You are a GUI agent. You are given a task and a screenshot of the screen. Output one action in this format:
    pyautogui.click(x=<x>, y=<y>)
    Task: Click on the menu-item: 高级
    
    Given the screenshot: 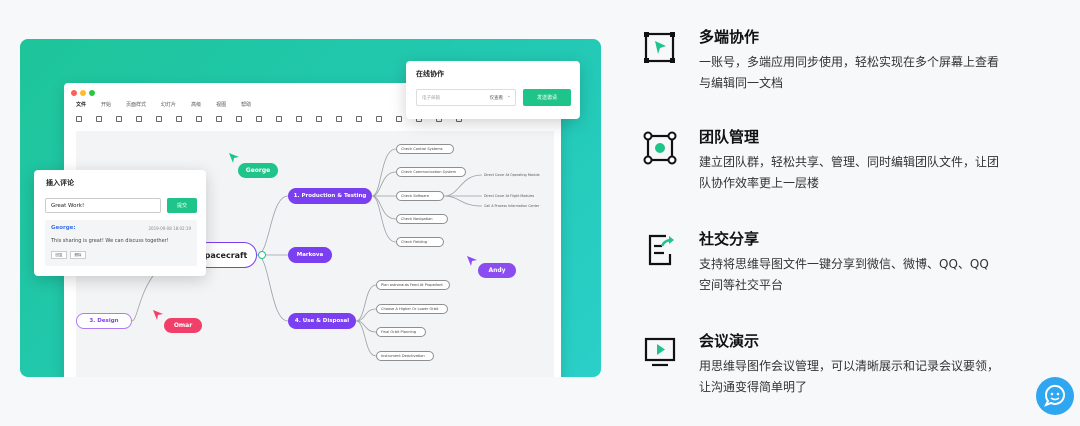 What is the action you would take?
    pyautogui.click(x=196, y=104)
    